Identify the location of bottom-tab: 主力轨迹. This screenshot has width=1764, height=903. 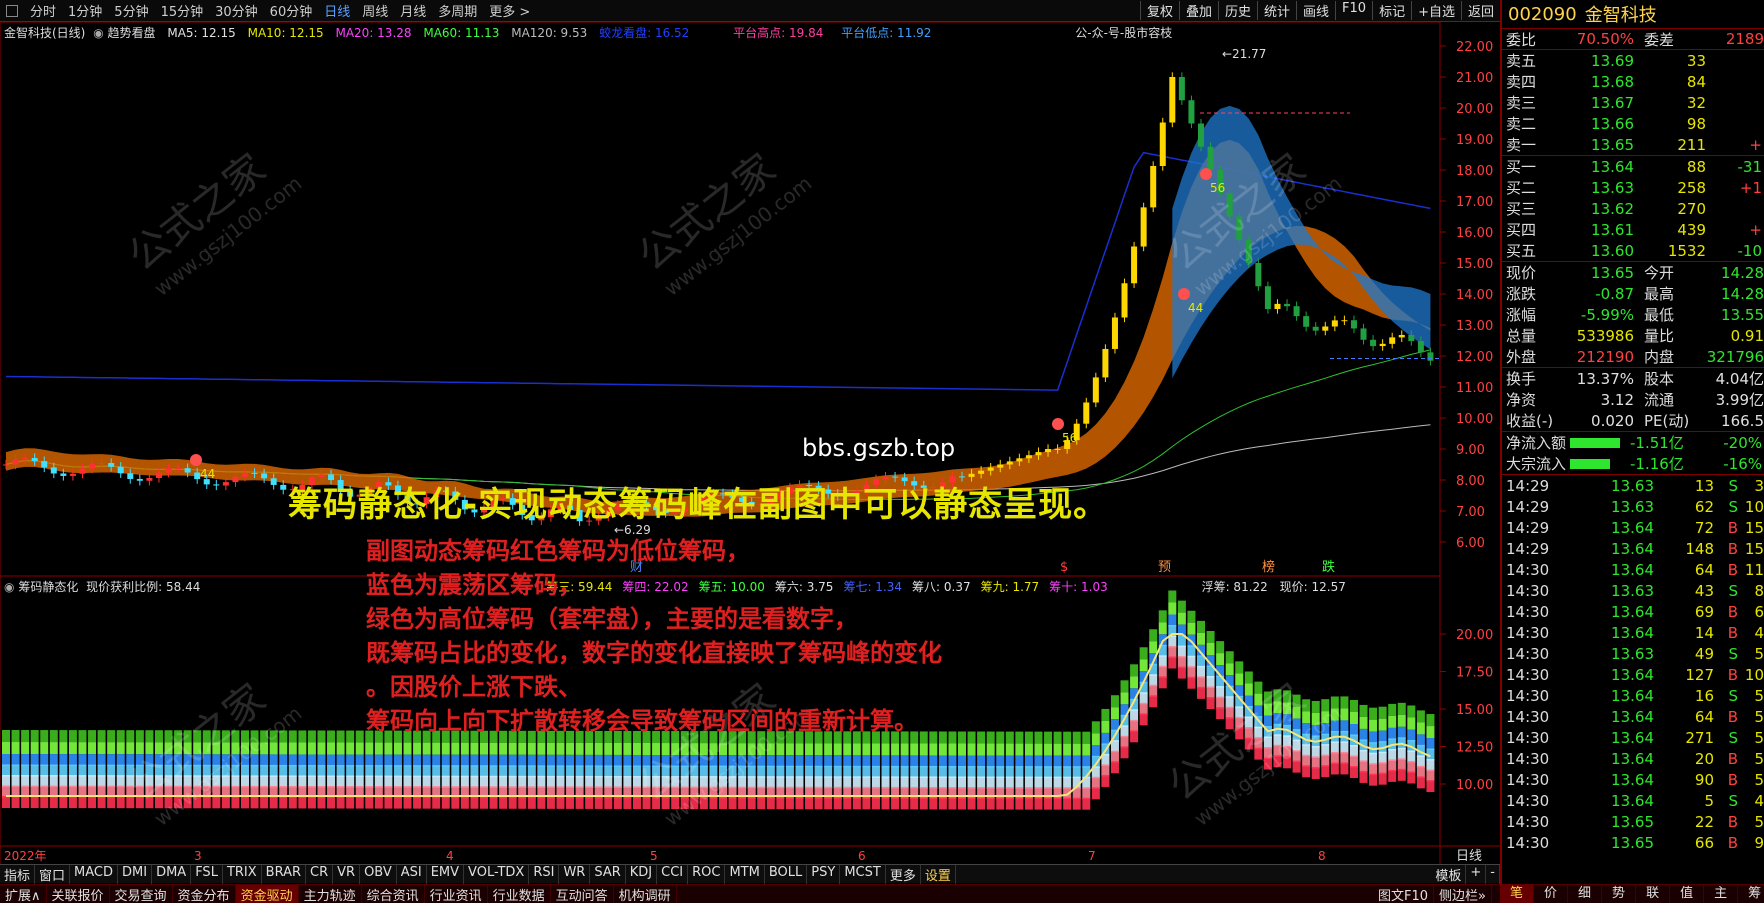
(330, 893).